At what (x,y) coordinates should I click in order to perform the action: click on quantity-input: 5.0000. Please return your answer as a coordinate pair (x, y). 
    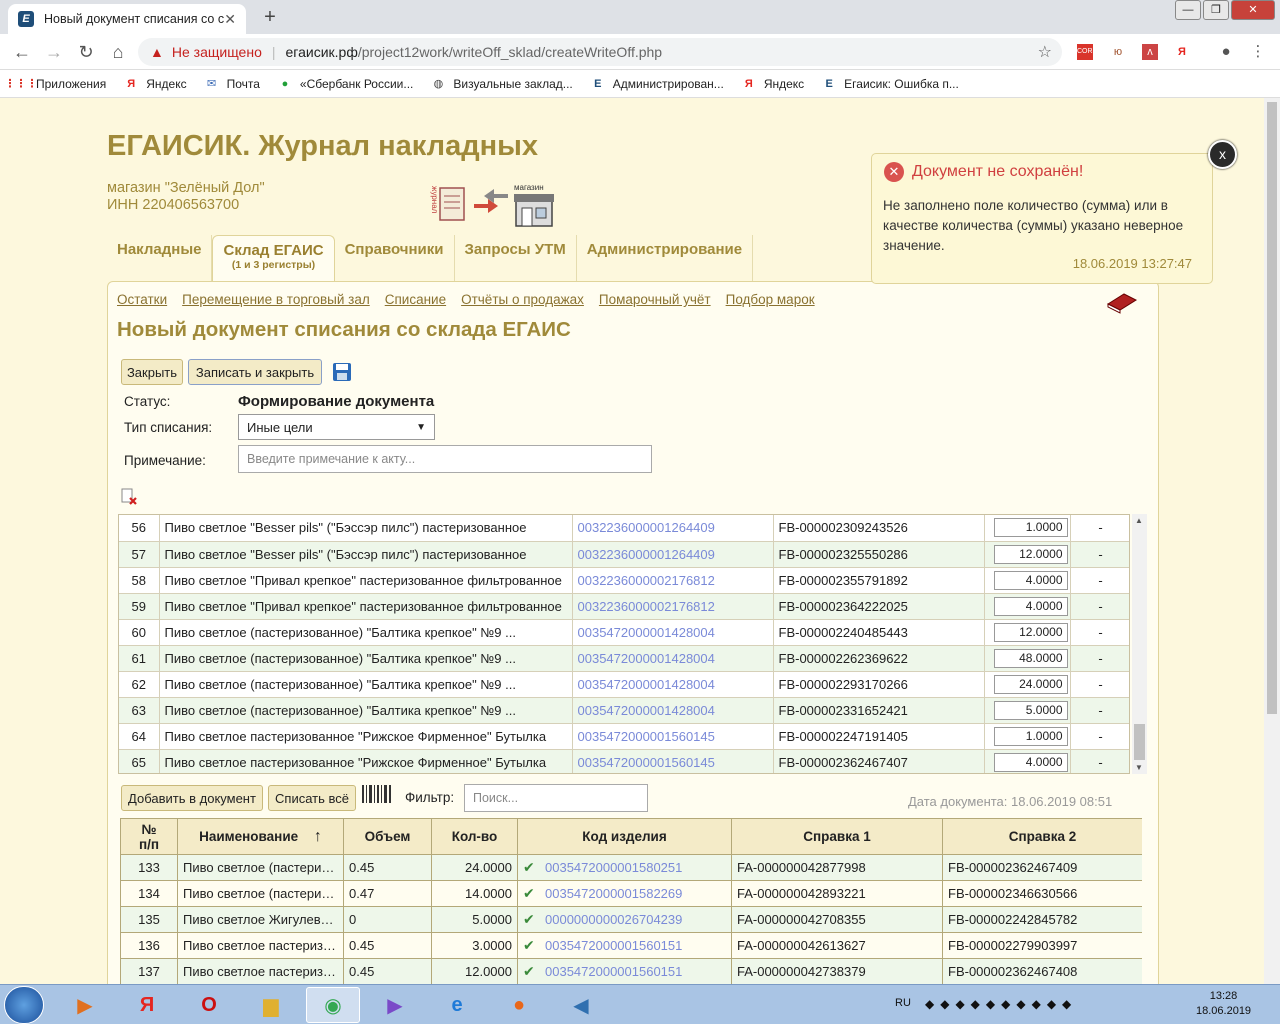
    Looking at the image, I should click on (1030, 710).